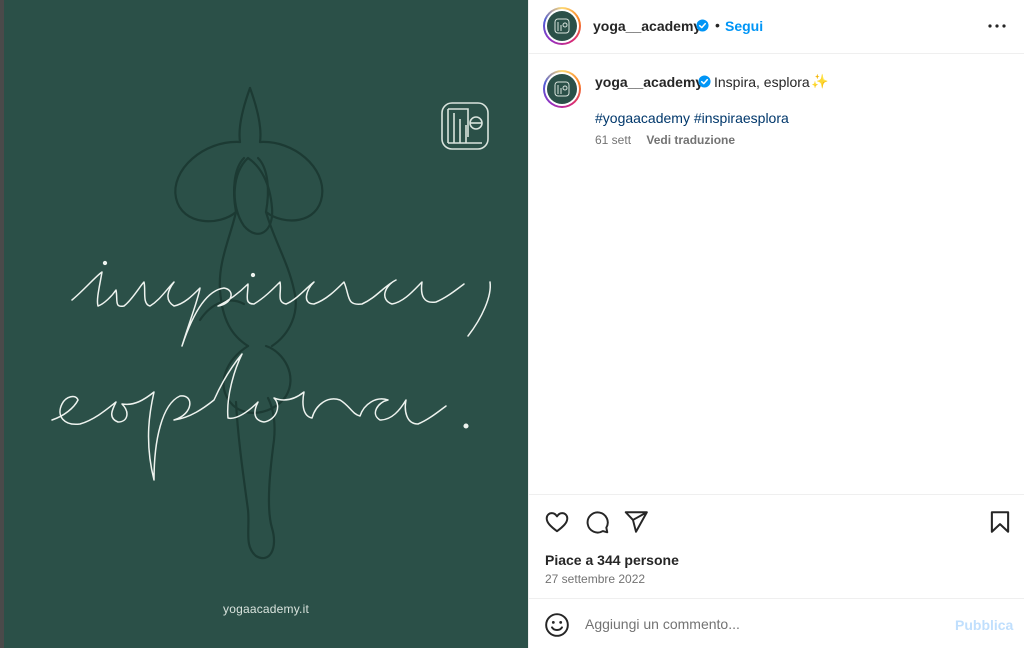 This screenshot has height=648, width=1024. I want to click on post-date: 27 settembre 2022, so click(595, 579).